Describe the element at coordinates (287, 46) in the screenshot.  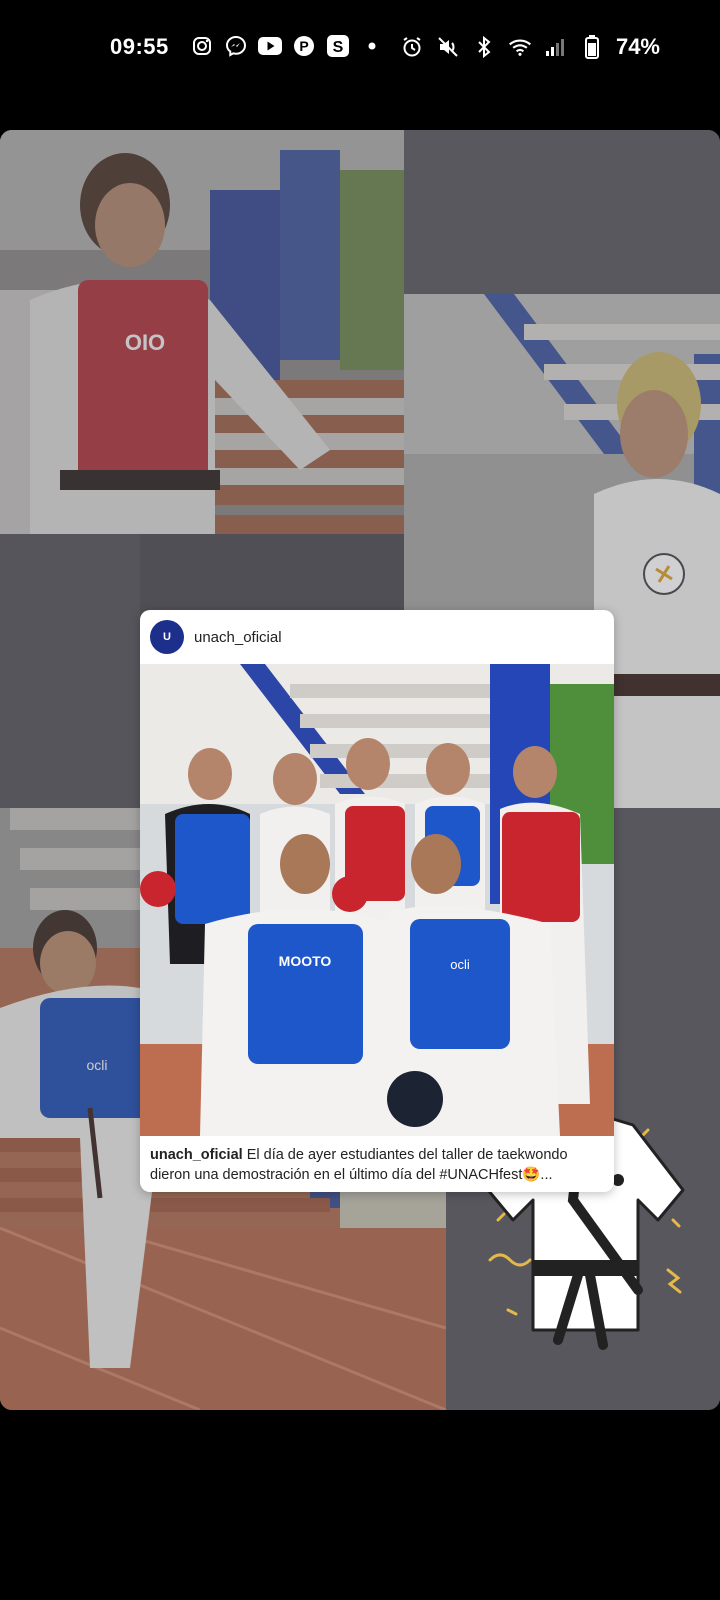
I see `notification-icons: P S` at that location.